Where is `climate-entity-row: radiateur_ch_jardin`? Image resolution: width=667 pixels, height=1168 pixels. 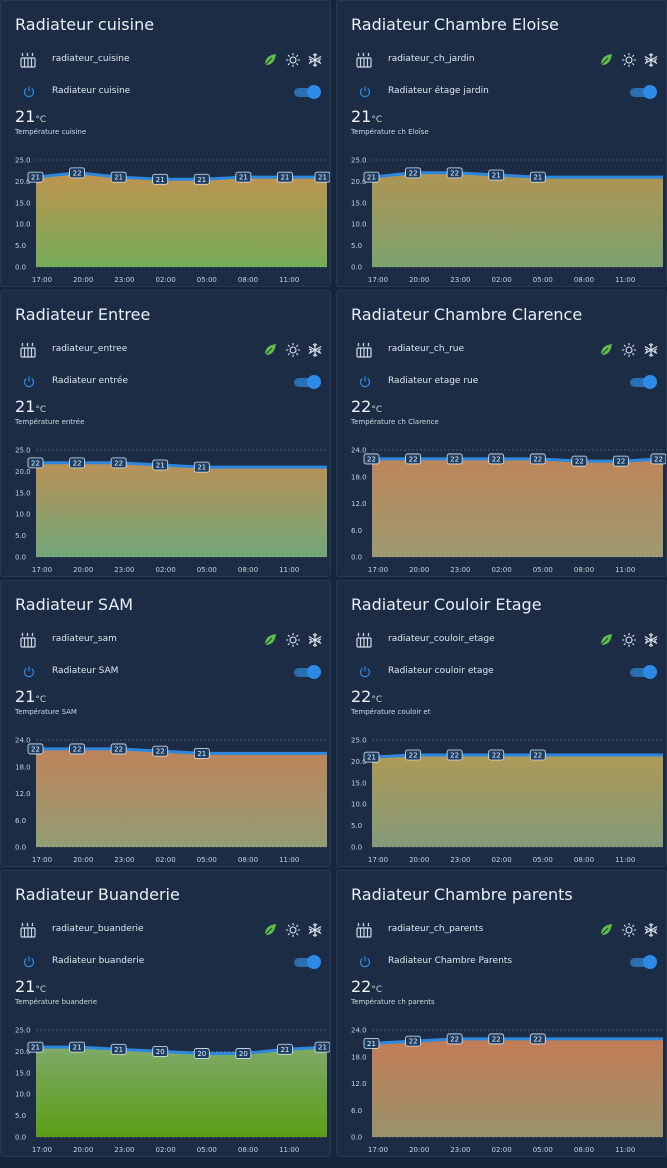
climate-entity-row: radiateur_ch_jardin is located at coordinates (501, 61).